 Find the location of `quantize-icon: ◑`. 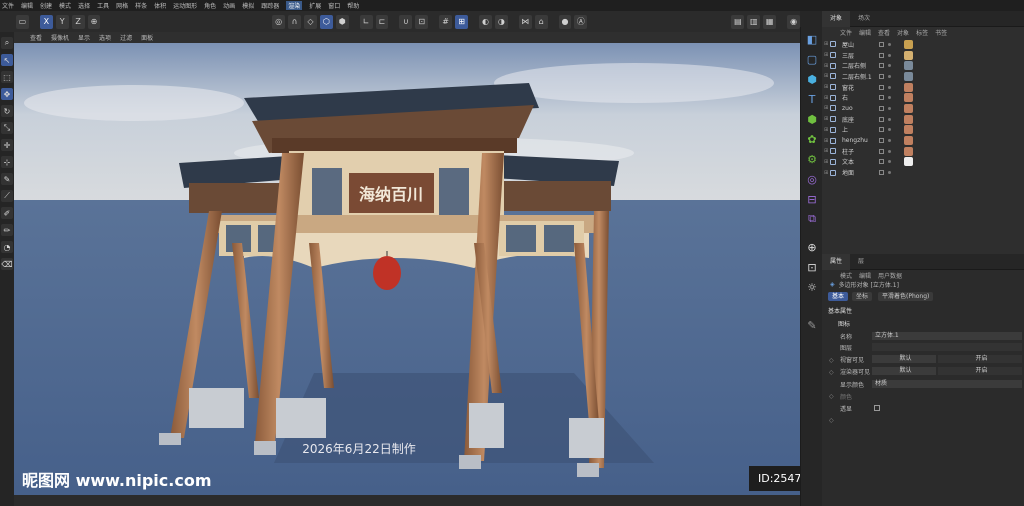

quantize-icon: ◑ is located at coordinates (501, 21).